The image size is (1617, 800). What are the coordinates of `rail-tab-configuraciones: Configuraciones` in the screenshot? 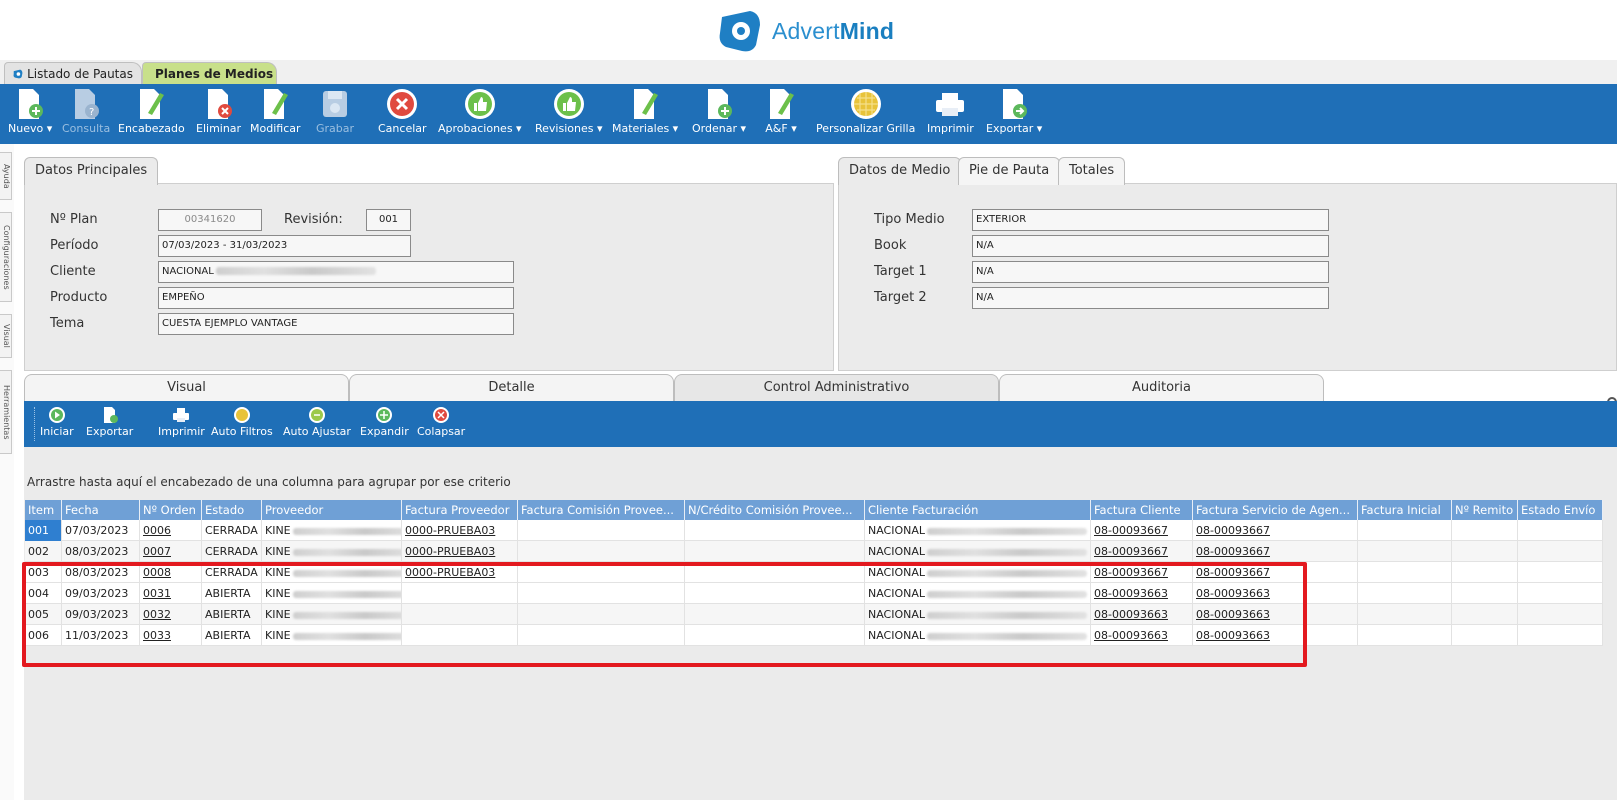 It's located at (6, 257).